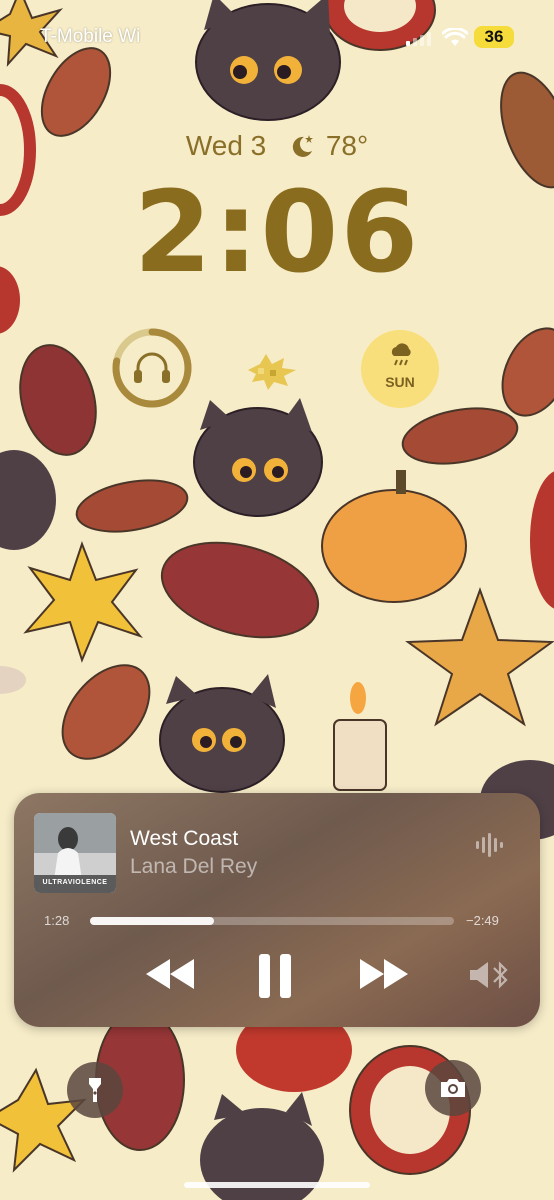 This screenshot has height=1200, width=554. I want to click on waveform-icon, so click(489, 845).